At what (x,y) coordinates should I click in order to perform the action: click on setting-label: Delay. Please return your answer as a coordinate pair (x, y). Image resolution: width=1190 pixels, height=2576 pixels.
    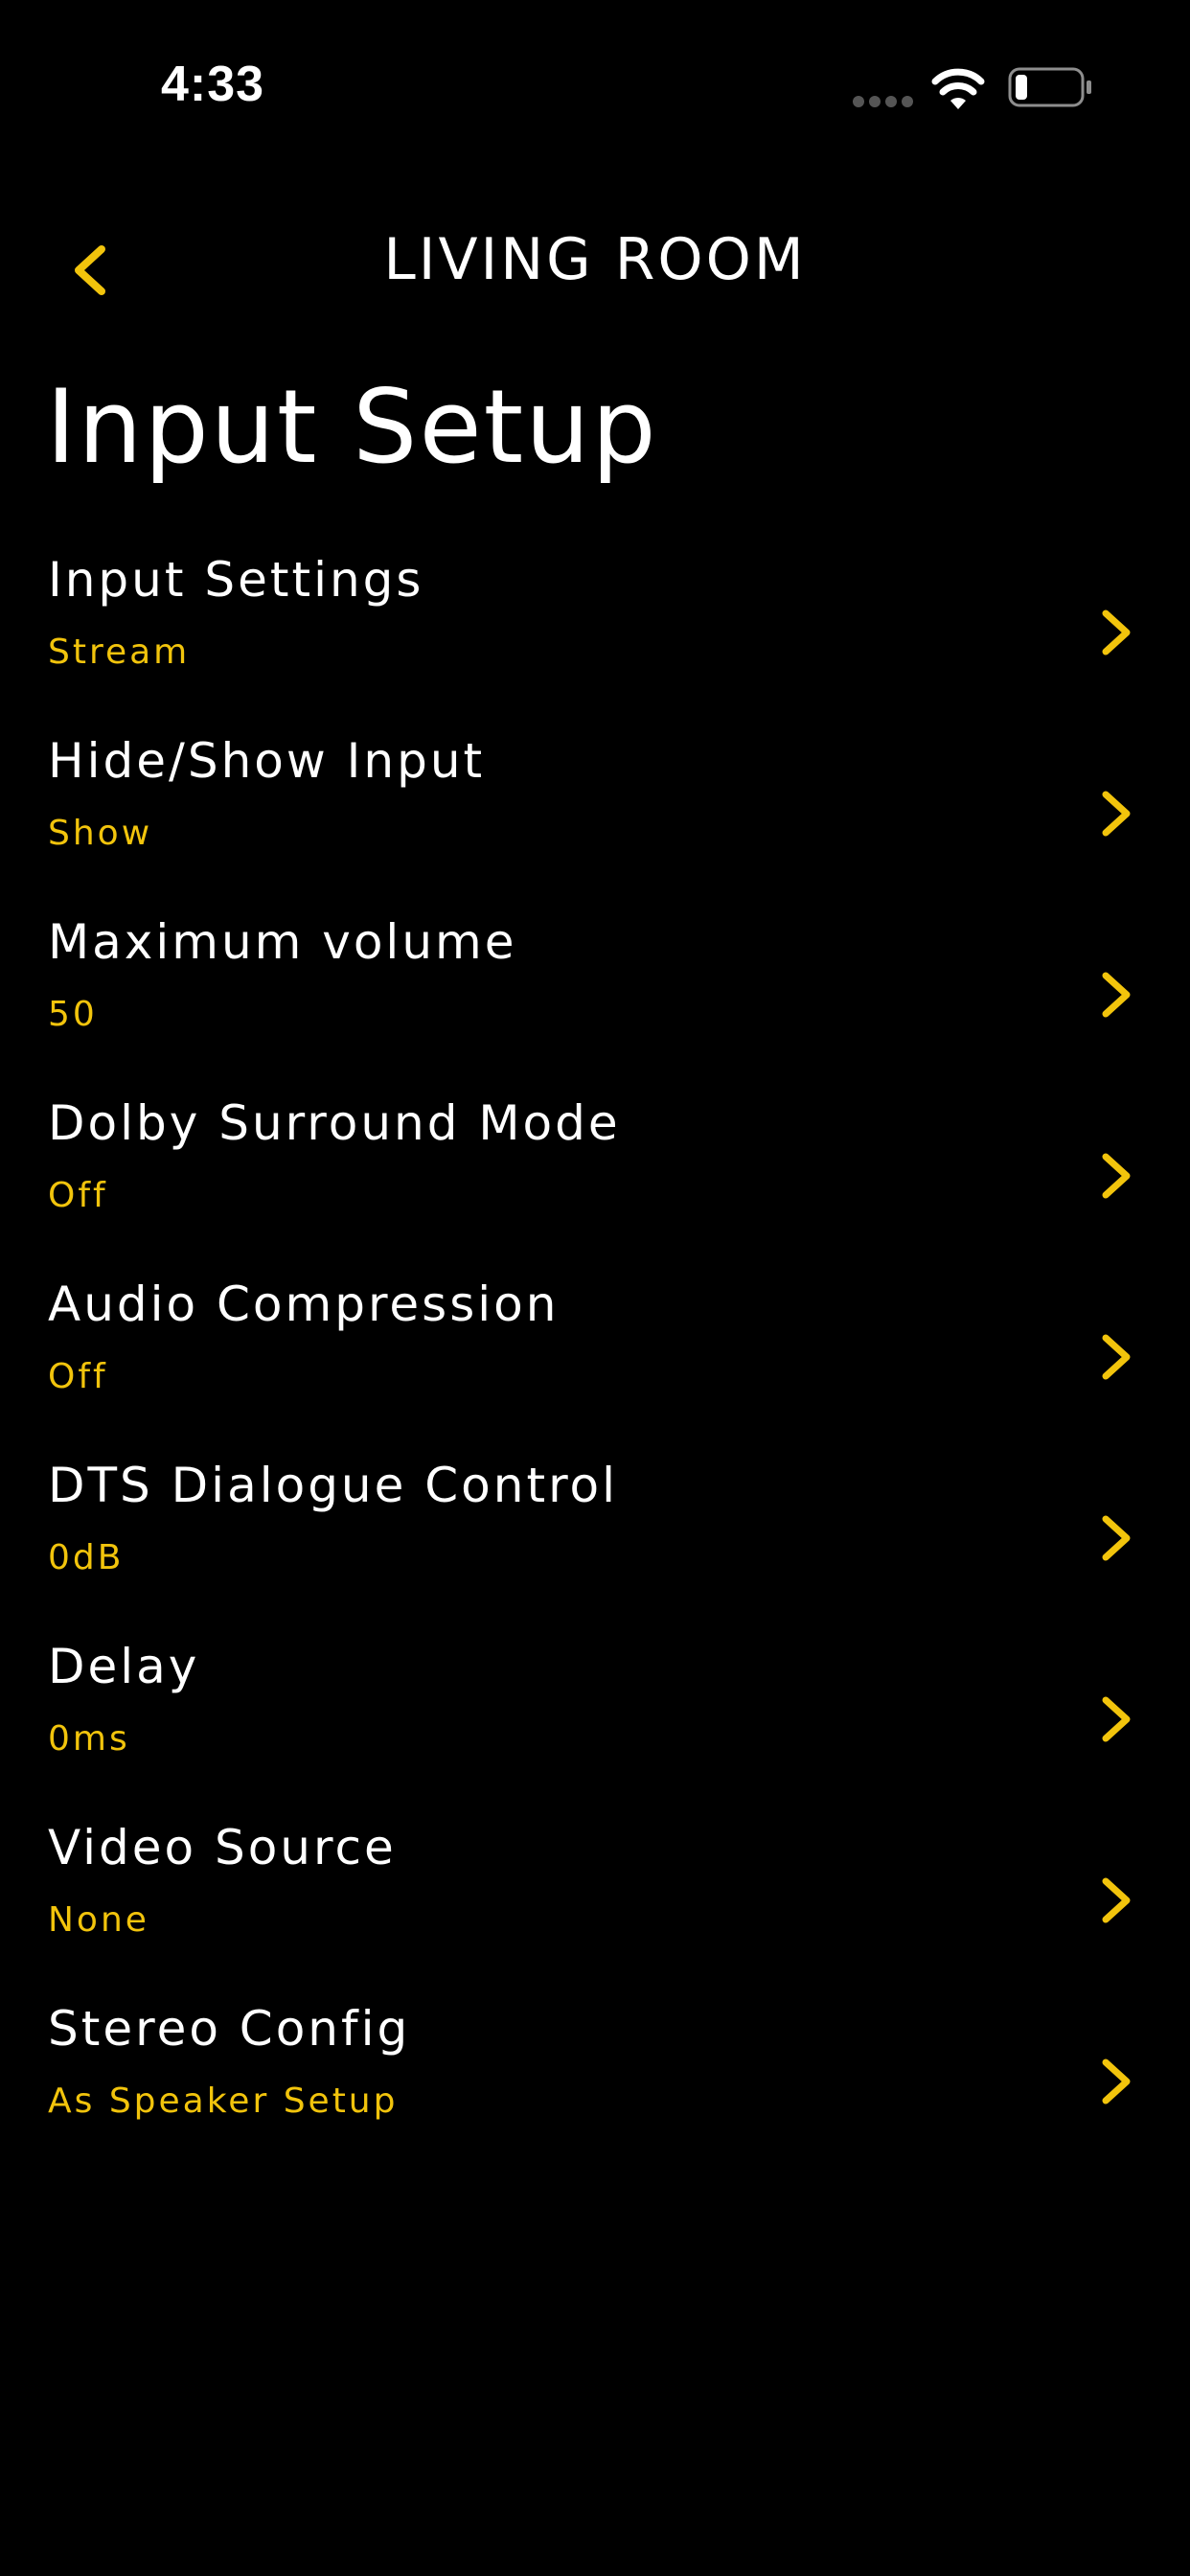
    Looking at the image, I should click on (124, 1667).